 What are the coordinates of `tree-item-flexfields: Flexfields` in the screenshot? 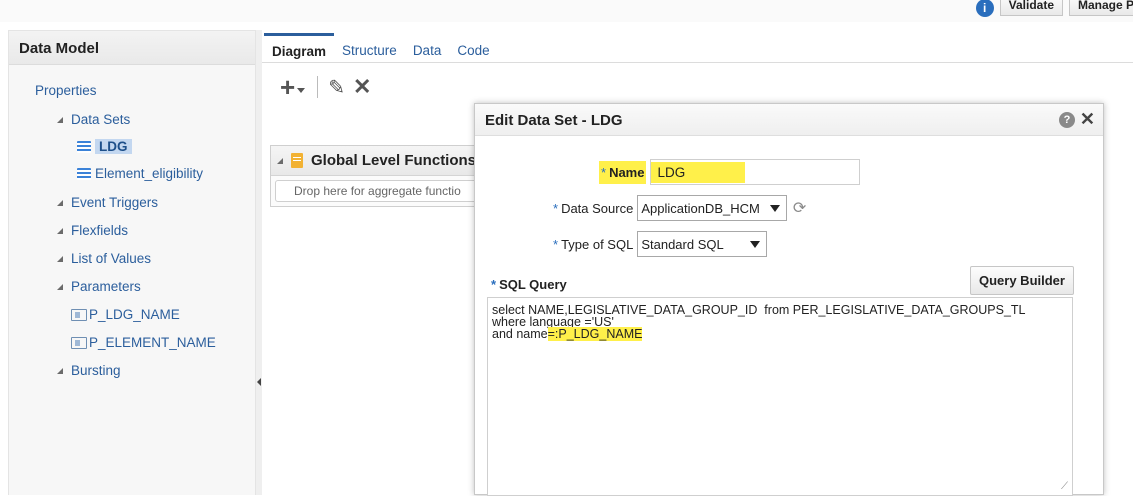 It's located at (92, 230).